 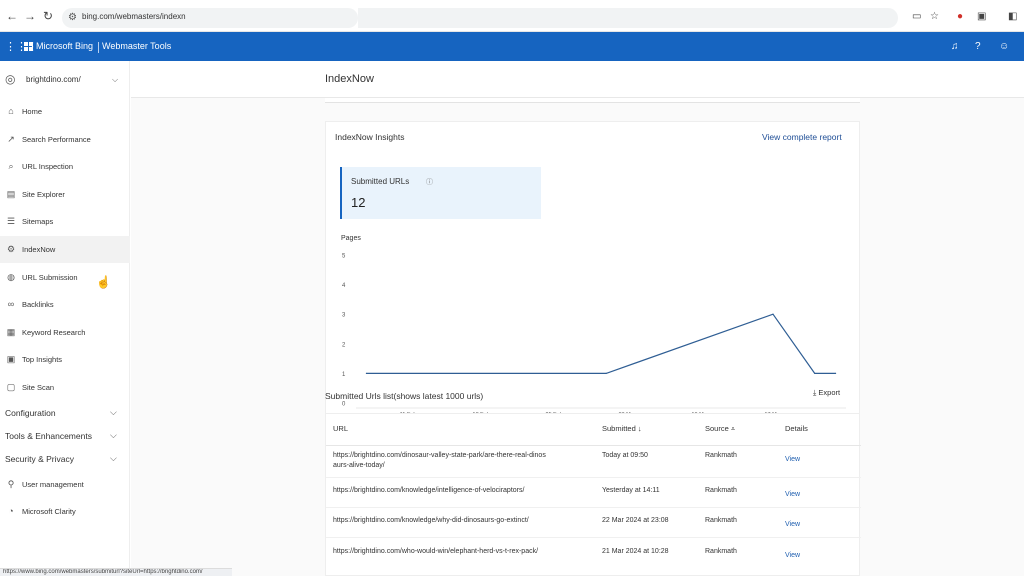 What do you see at coordinates (65, 413) in the screenshot?
I see `sidebar-group-configuration: Configuration ⌵` at bounding box center [65, 413].